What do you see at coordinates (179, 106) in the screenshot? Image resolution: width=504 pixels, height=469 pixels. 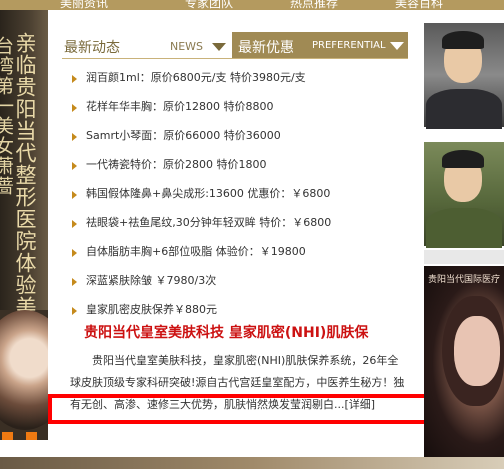 I see `list-item-text: 花样年华丰胸：原价12800 特价8800` at bounding box center [179, 106].